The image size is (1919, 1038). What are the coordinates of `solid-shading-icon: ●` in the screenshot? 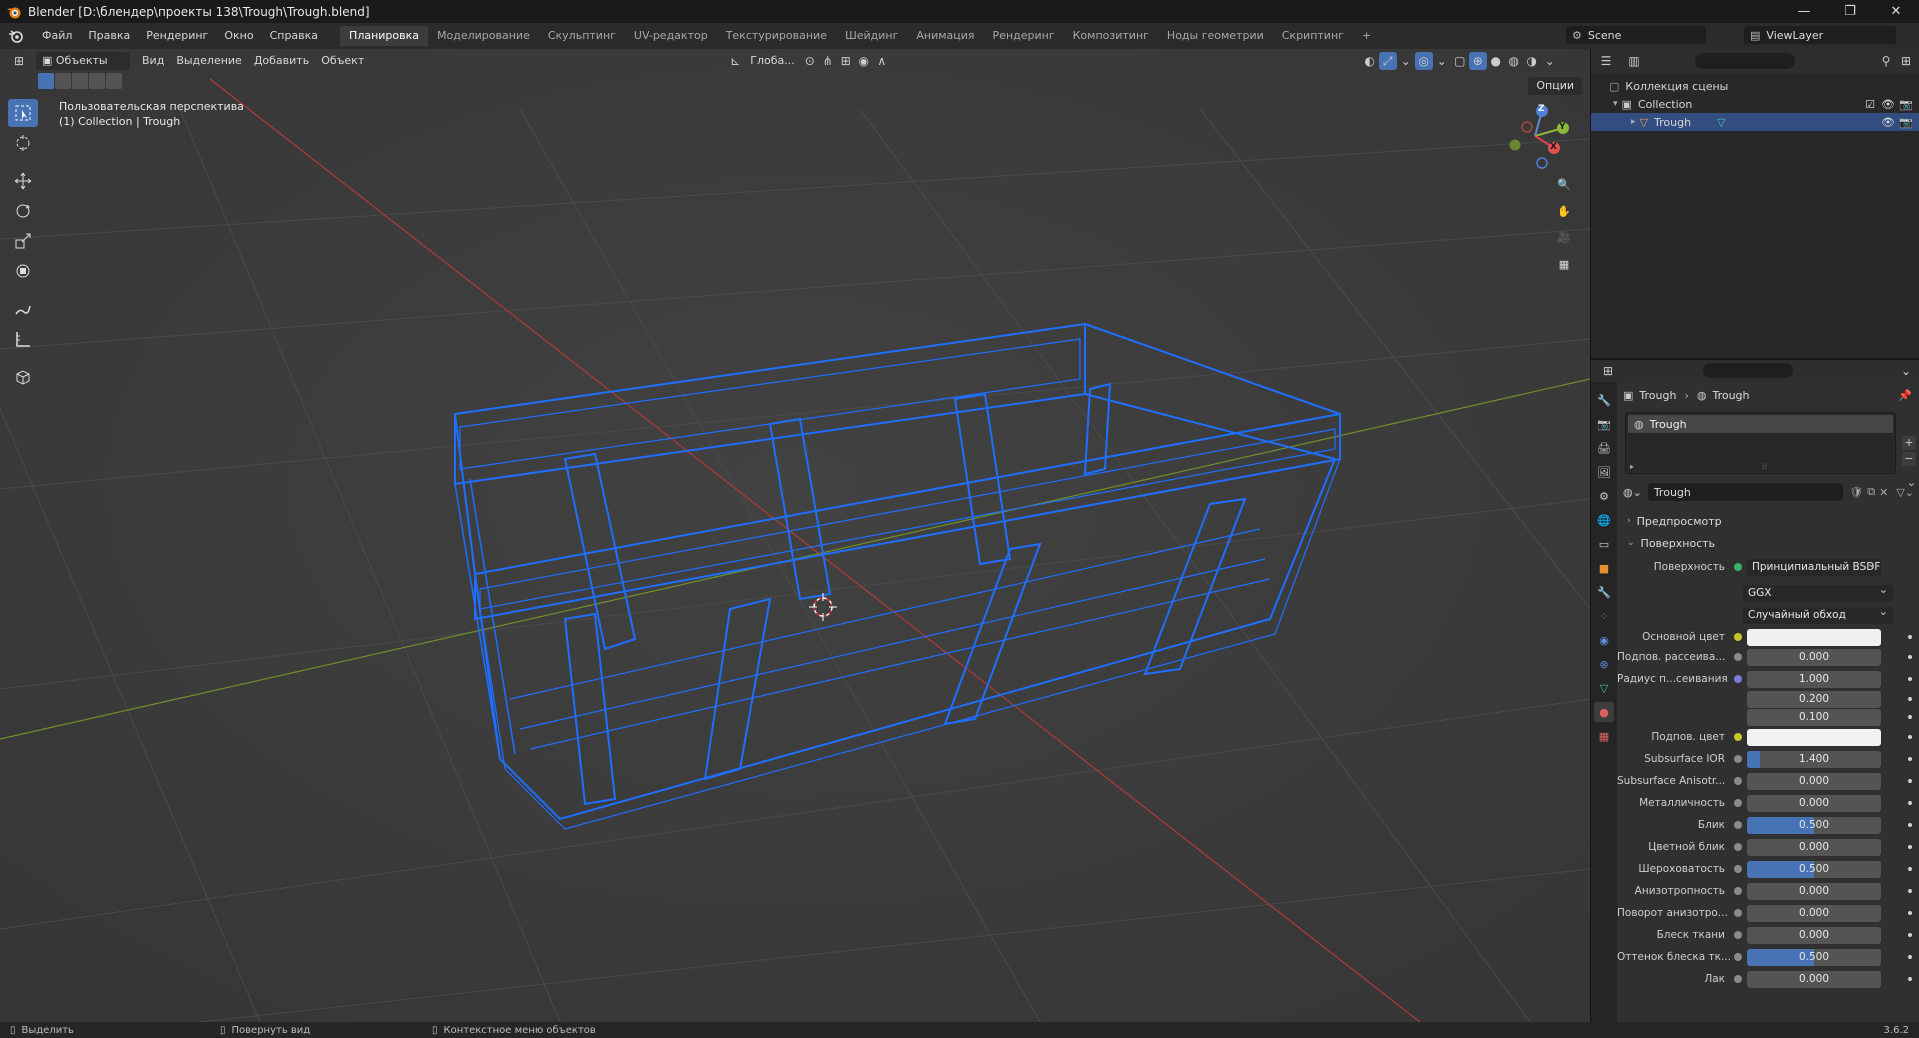 It's located at (1496, 61).